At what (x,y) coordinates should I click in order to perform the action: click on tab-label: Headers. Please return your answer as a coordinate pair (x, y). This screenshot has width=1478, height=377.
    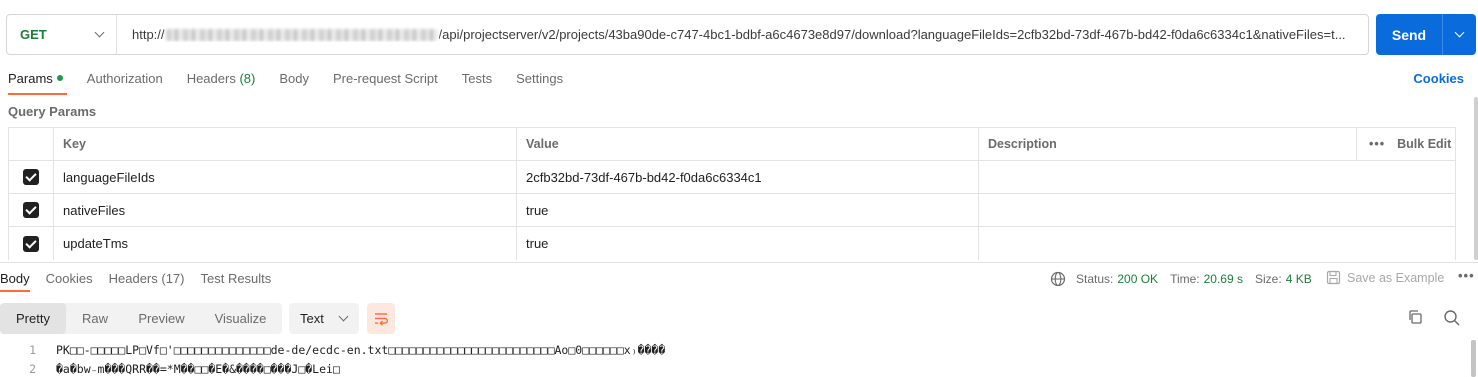
    Looking at the image, I should click on (211, 78).